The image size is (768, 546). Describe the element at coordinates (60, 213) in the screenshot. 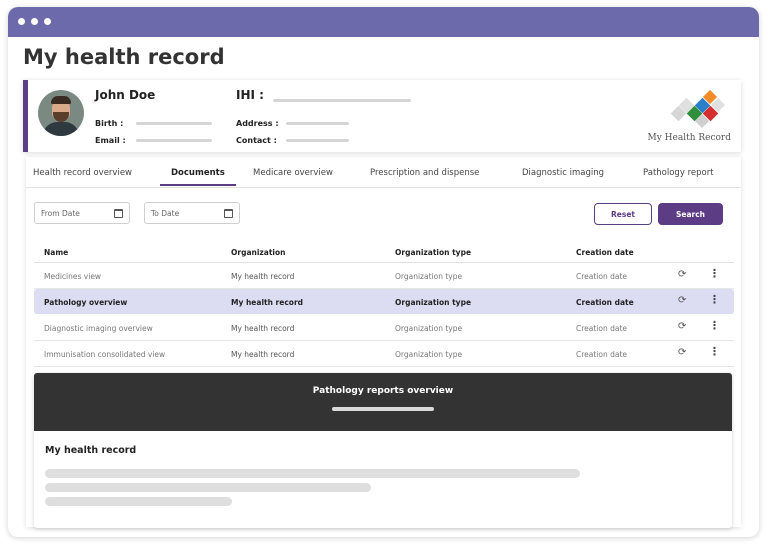

I see `from-date-placeholder: From Date` at that location.